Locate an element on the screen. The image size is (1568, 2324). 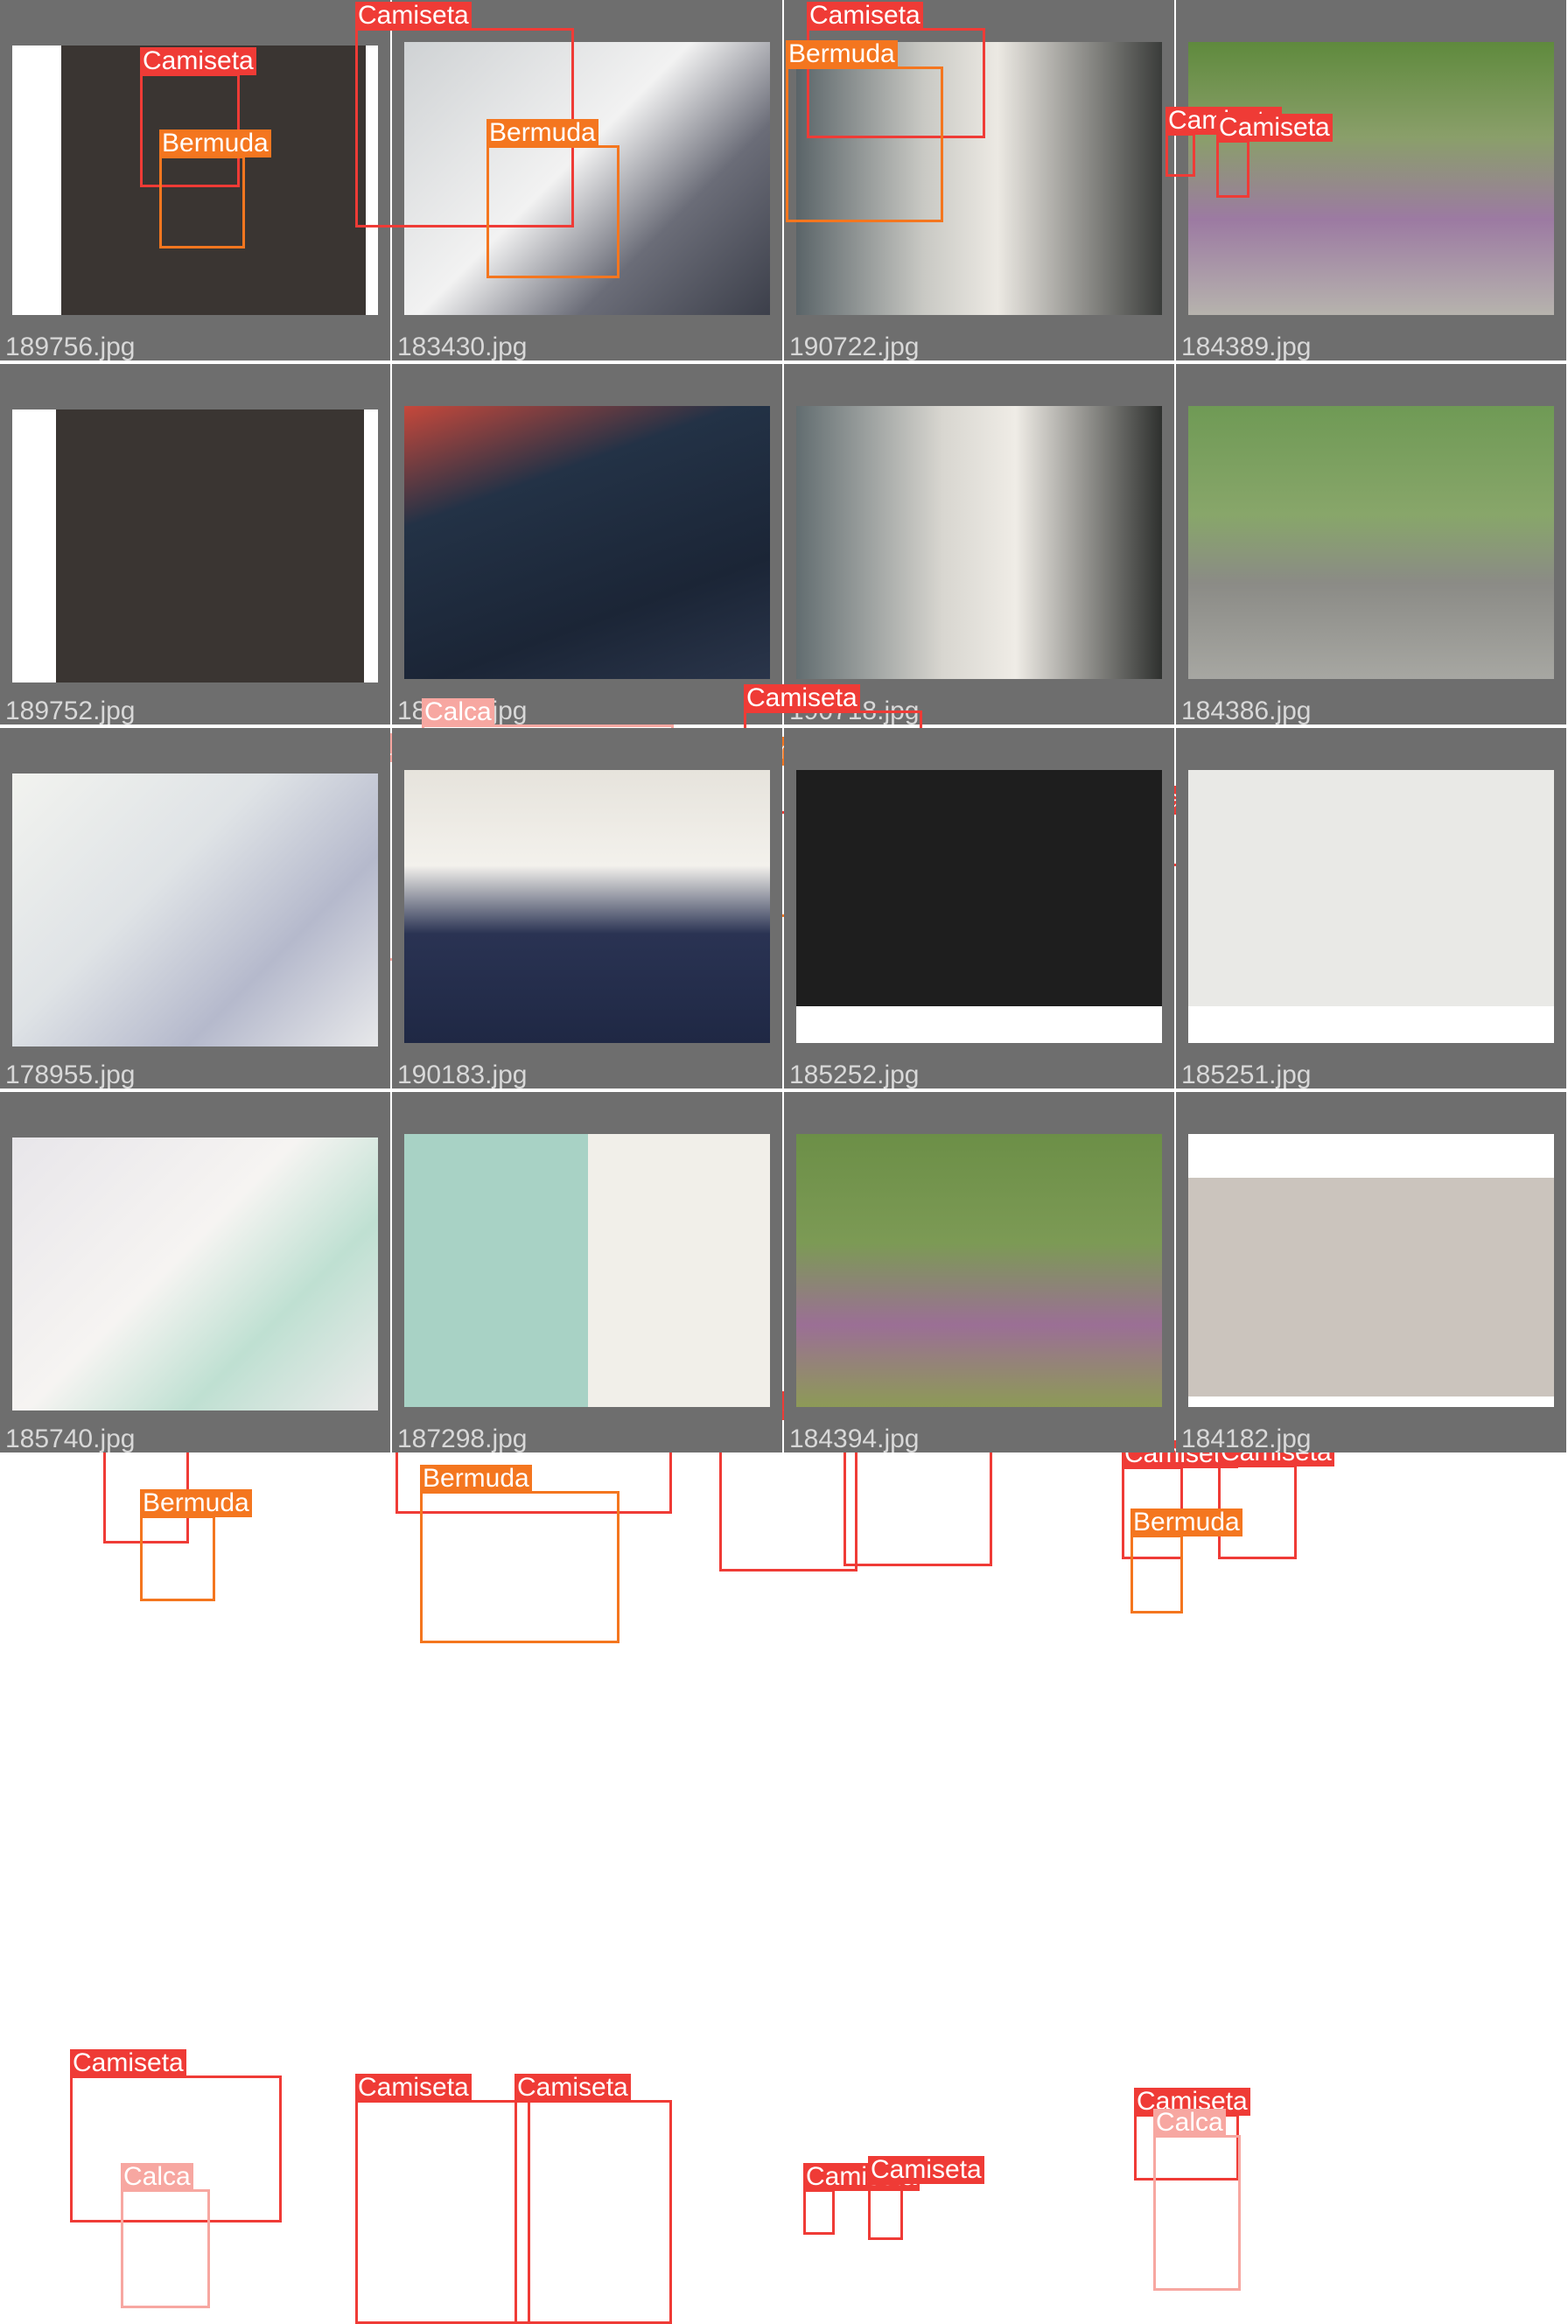
mosaic-tile: 184829.jpg is located at coordinates (587, 544).